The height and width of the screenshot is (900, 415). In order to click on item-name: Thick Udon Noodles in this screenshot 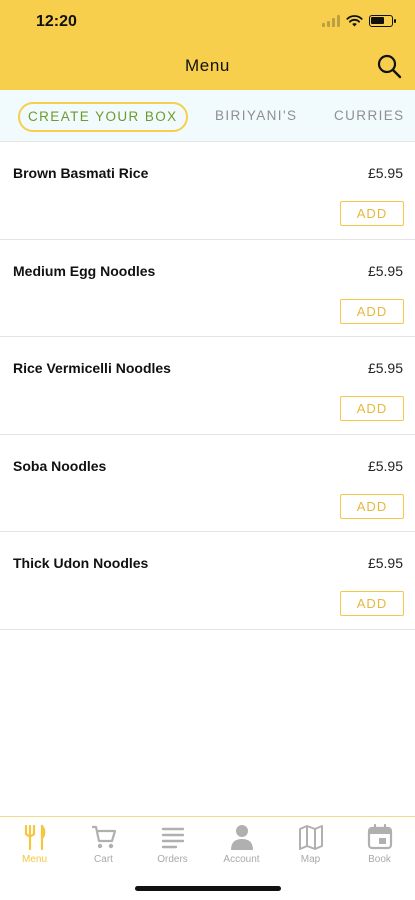, I will do `click(81, 563)`.